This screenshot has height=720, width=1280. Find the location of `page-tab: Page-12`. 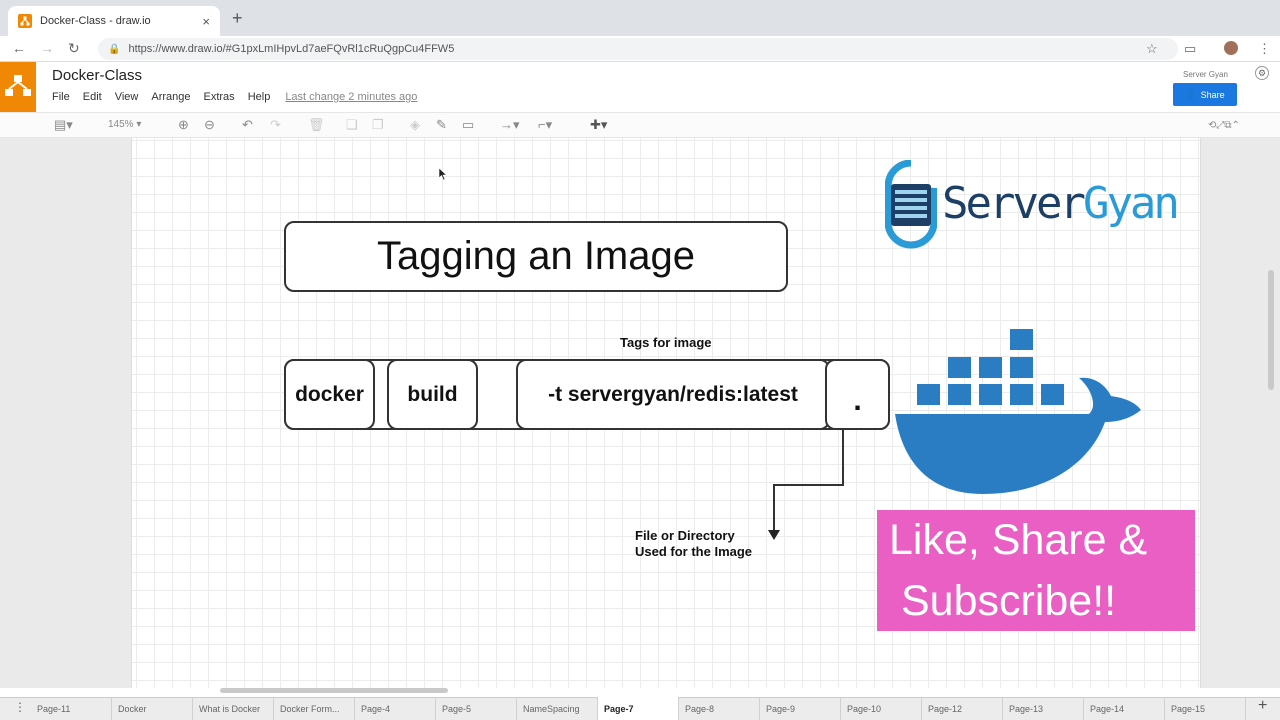

page-tab: Page-12 is located at coordinates (962, 708).